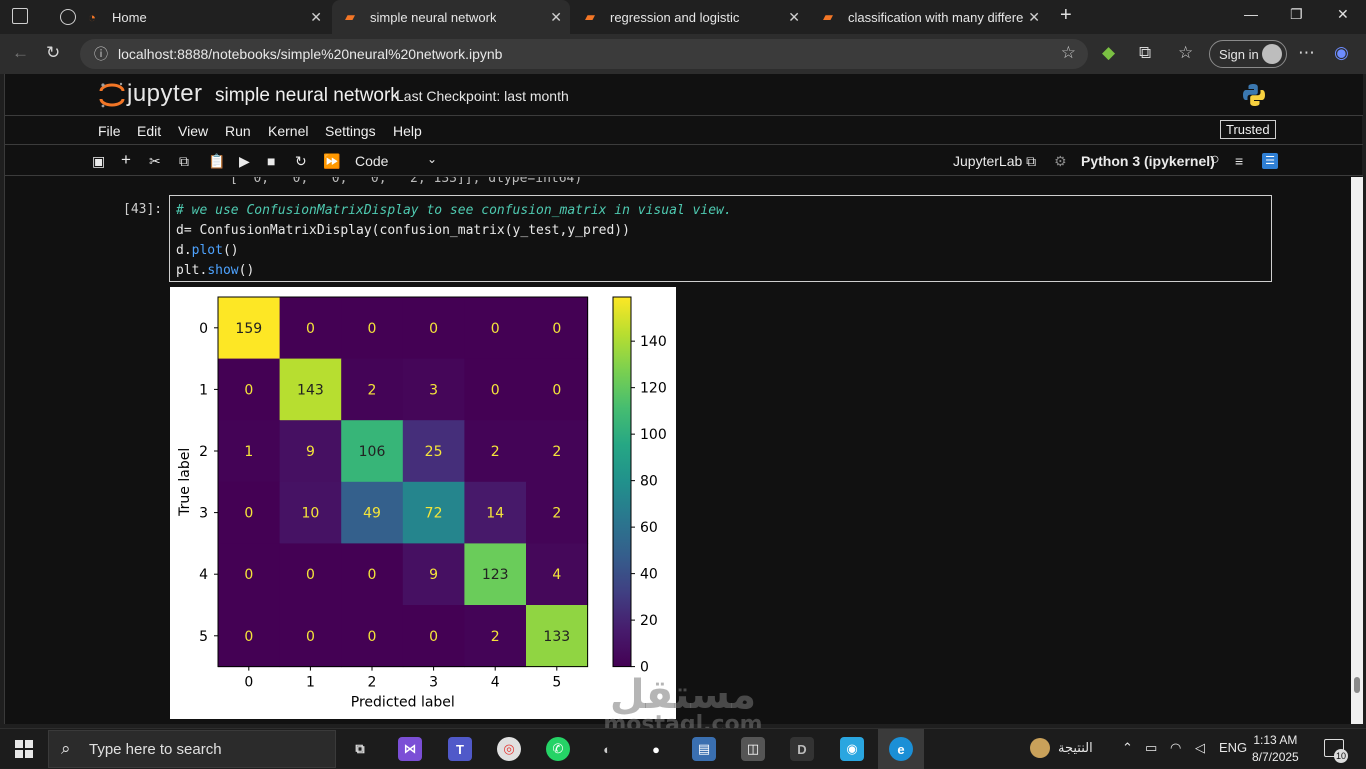 Image resolution: width=1366 pixels, height=769 pixels. I want to click on y-tick-label: 4, so click(203, 575).